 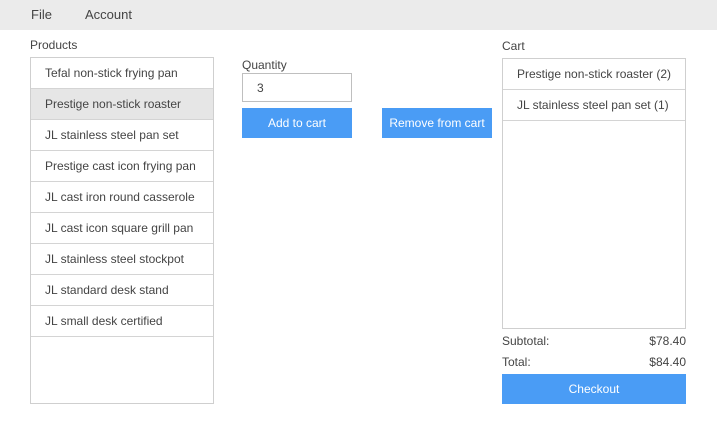 What do you see at coordinates (297, 87) in the screenshot?
I see `quantity-input` at bounding box center [297, 87].